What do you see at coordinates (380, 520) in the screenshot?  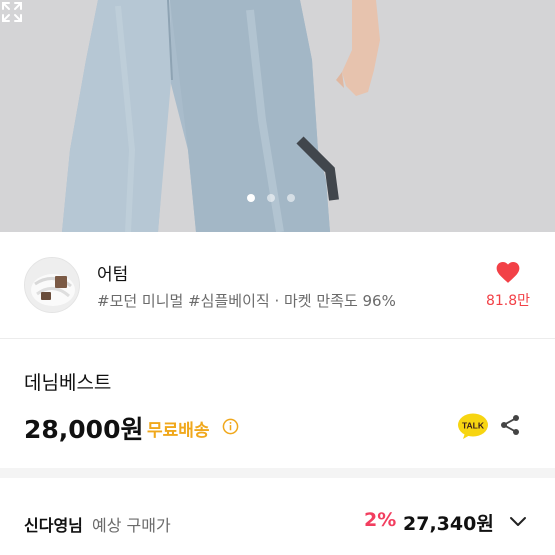 I see `discount-rate: 2%` at bounding box center [380, 520].